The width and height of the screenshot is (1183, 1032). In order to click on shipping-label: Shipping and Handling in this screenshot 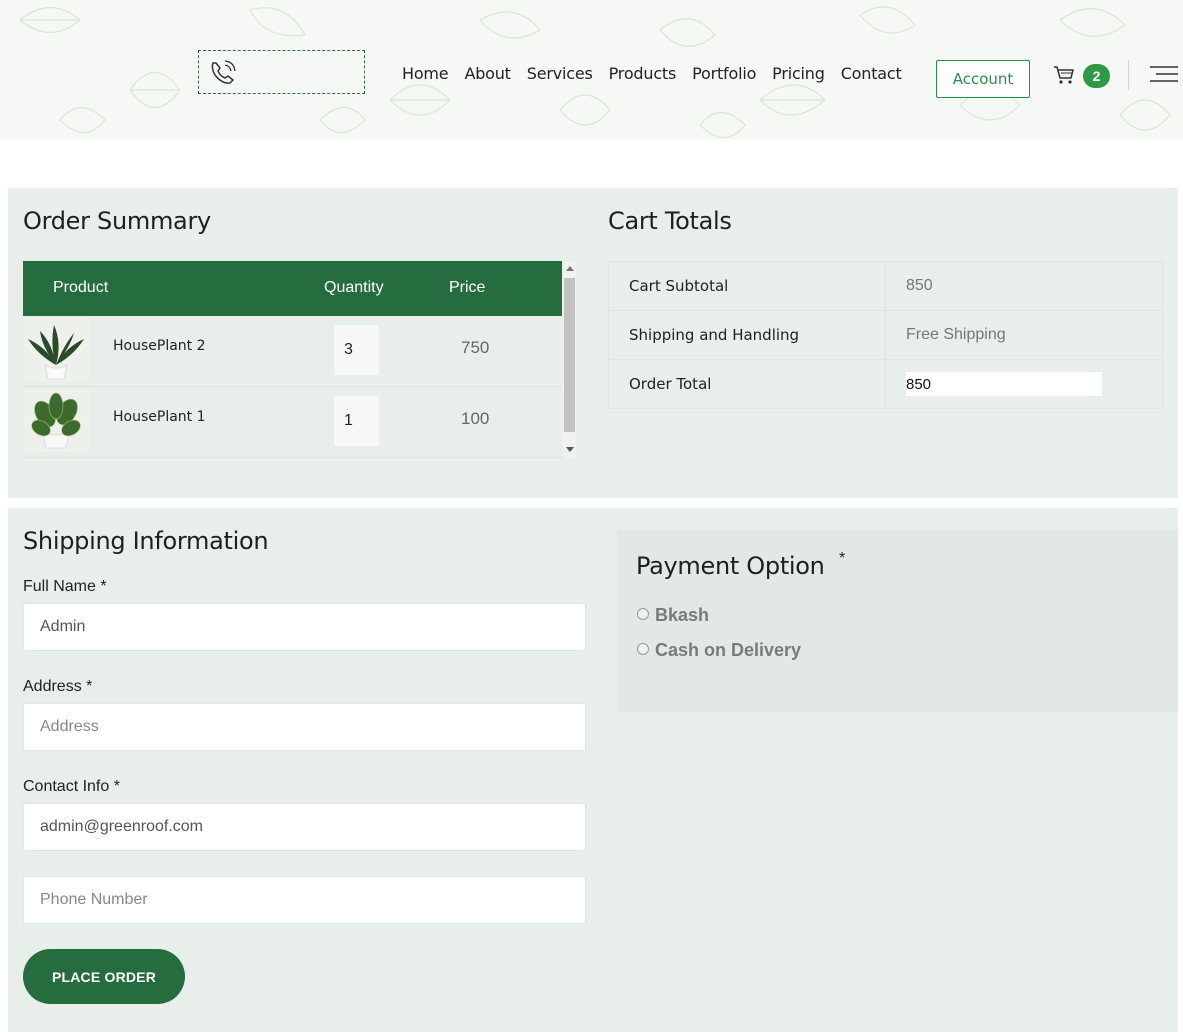, I will do `click(747, 335)`.